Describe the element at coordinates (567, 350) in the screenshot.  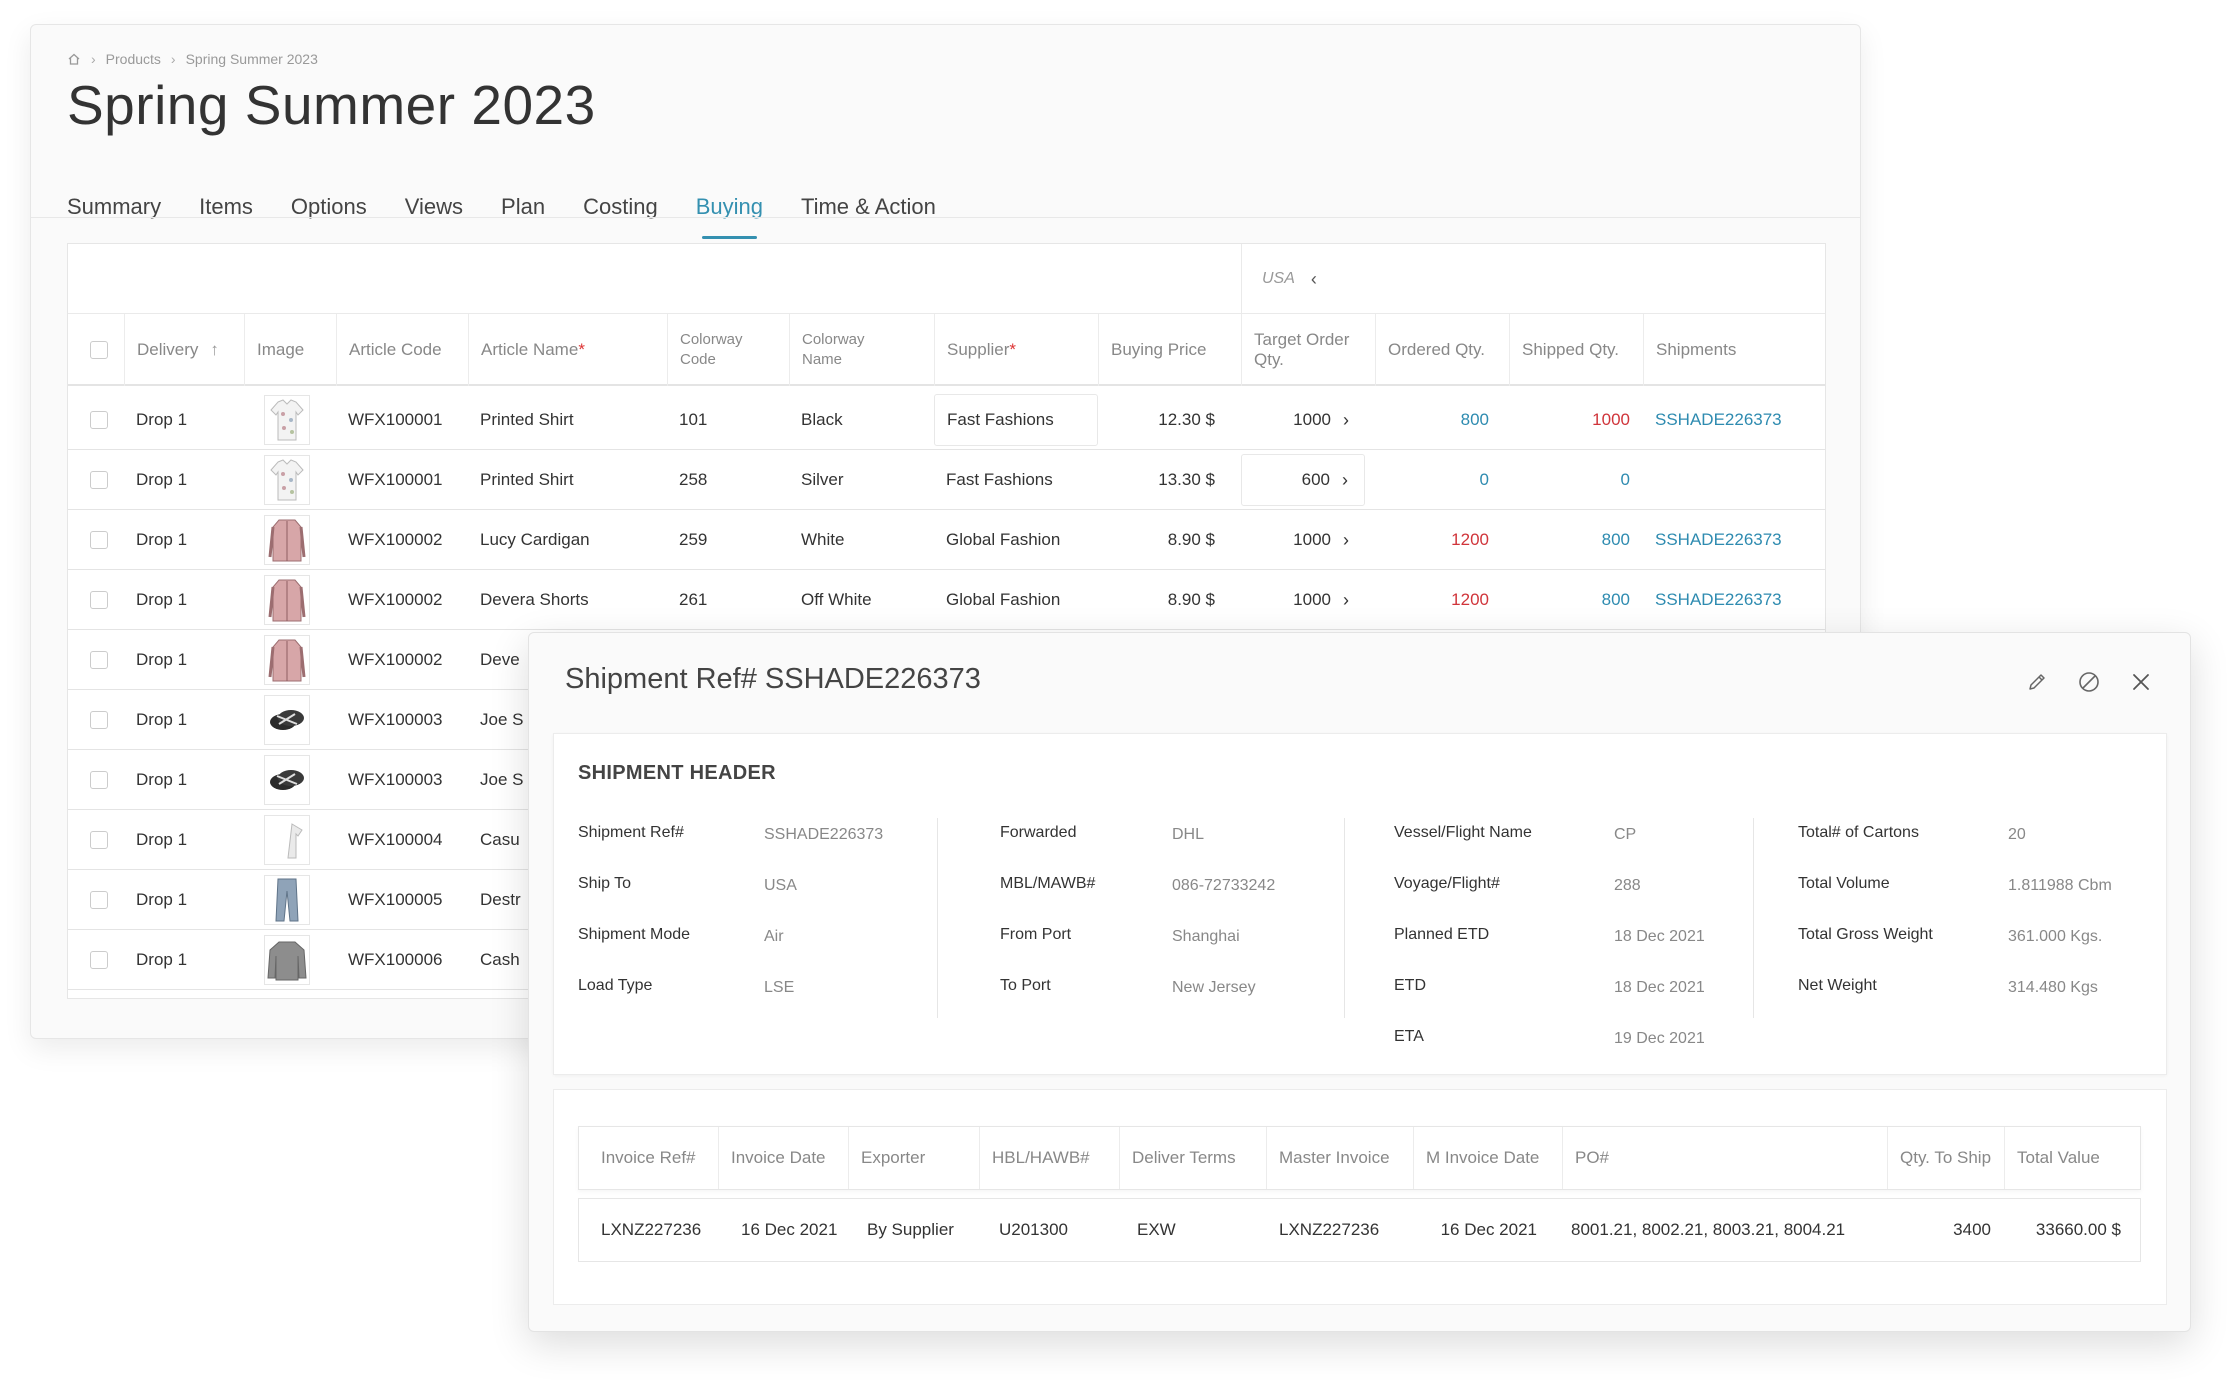
I see `col-article-name: Article Name *` at that location.